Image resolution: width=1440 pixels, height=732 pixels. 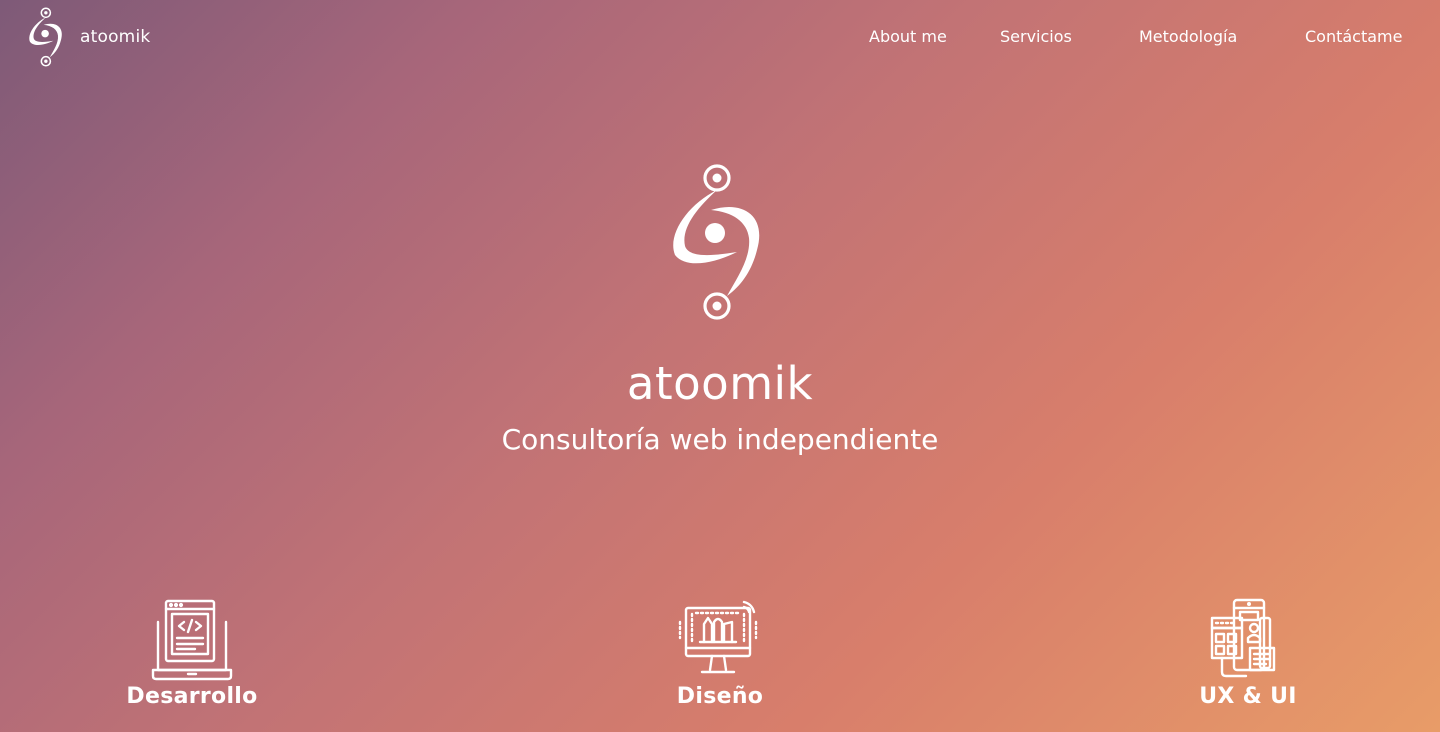 I want to click on hero-subtitle: Consultoría web independiente, so click(x=720, y=439).